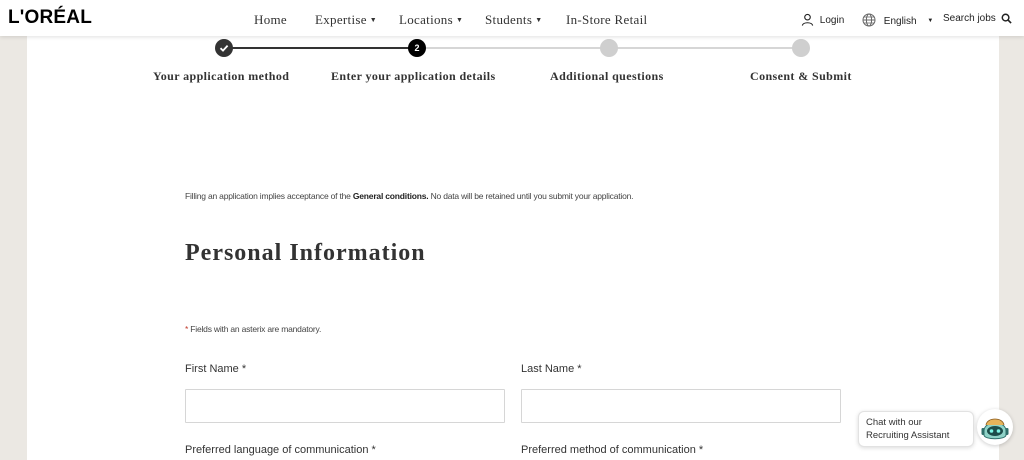  I want to click on nav-item-students: Students ▼, so click(513, 20).